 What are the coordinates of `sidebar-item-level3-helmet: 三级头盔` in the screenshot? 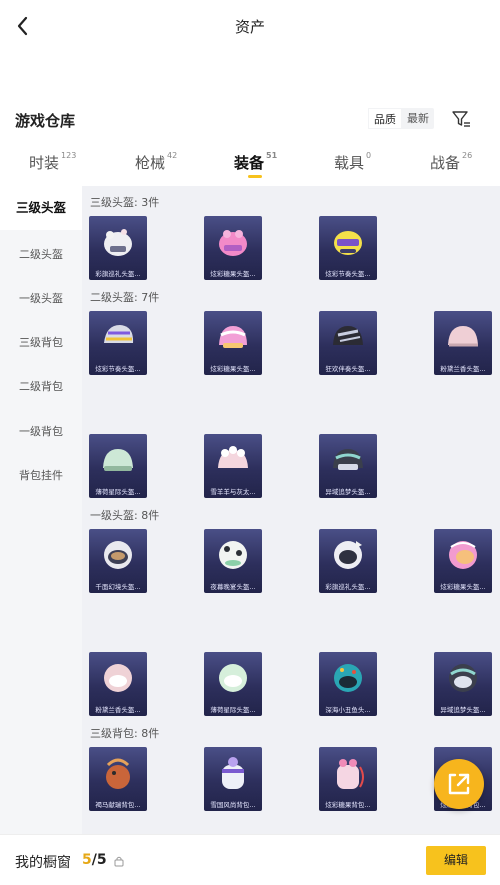 It's located at (41, 208).